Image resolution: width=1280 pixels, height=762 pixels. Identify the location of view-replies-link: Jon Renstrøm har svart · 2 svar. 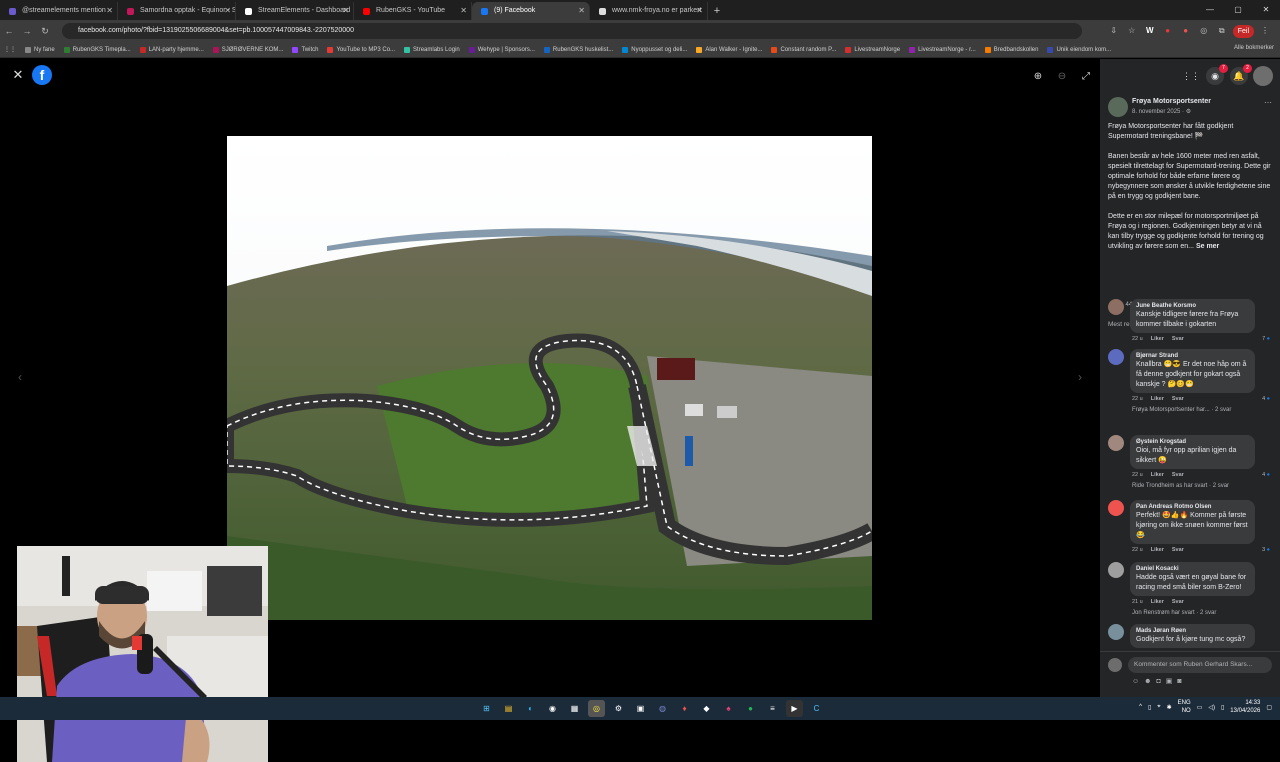
(1174, 613).